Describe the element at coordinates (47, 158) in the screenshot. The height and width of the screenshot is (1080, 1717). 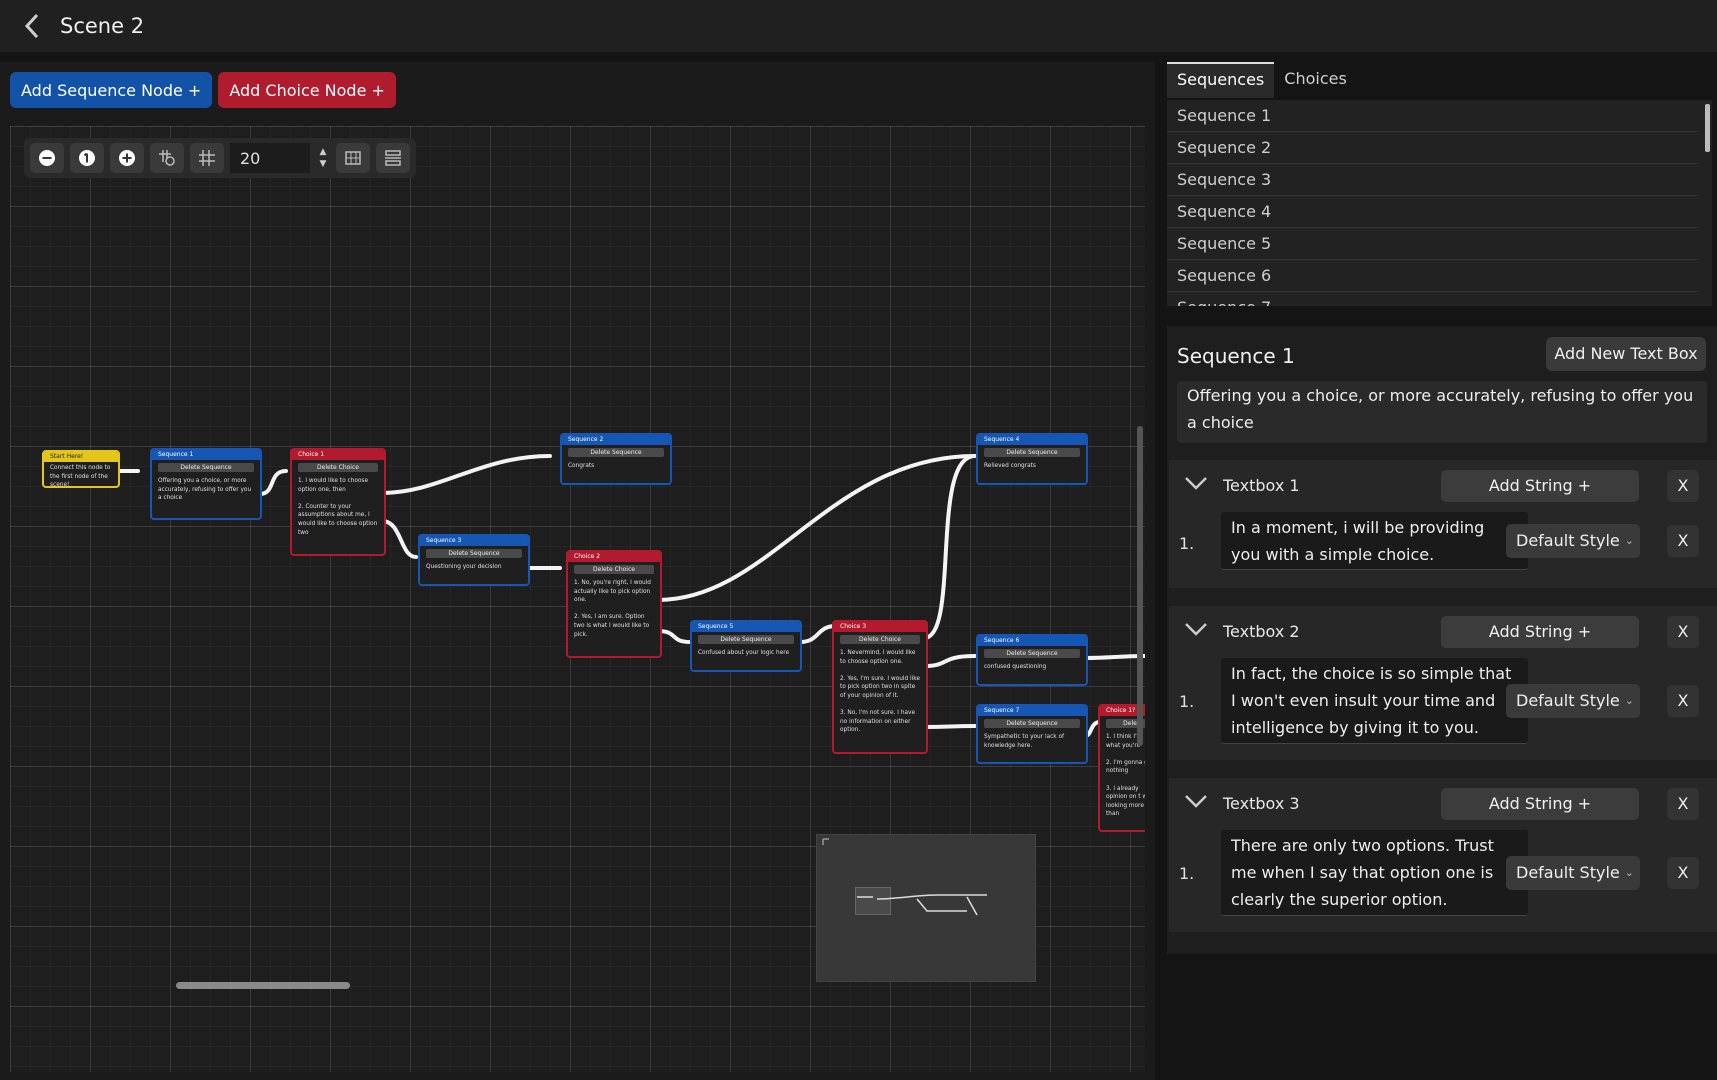
I see `zoom-out-icon` at that location.